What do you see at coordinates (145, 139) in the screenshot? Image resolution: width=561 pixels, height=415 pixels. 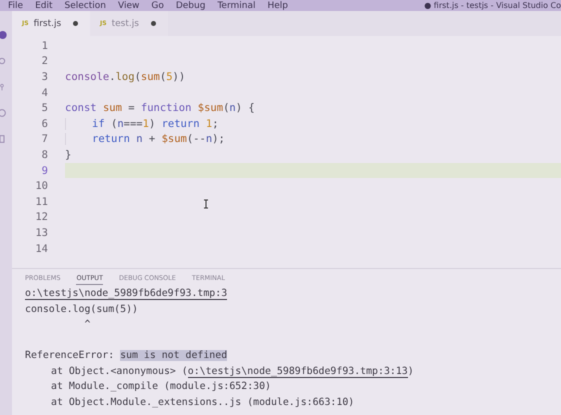 I see `code-line: return n + $sum(--n);` at bounding box center [145, 139].